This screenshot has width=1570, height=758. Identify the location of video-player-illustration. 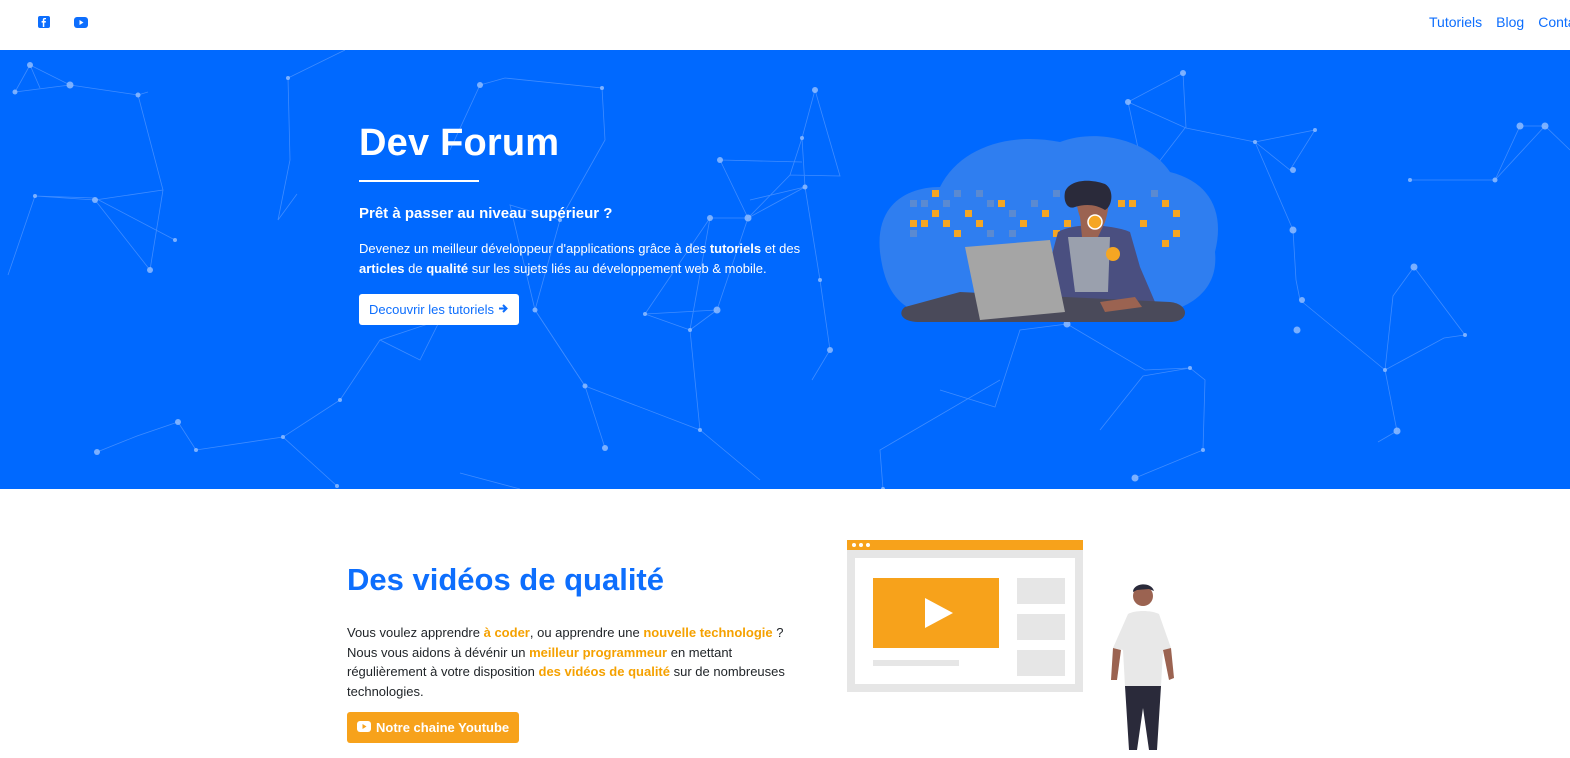
(1010, 645).